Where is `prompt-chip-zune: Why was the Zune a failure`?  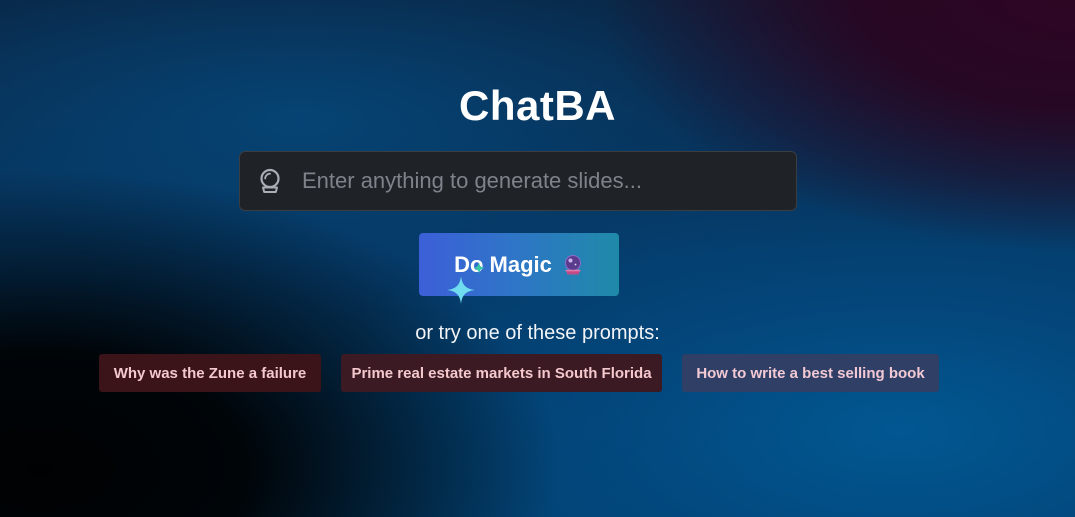 prompt-chip-zune: Why was the Zune a failure is located at coordinates (210, 373).